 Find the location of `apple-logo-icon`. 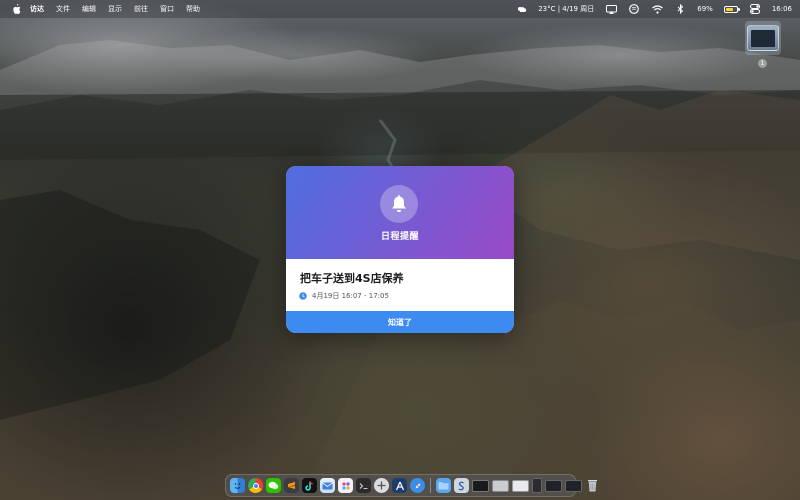

apple-logo-icon is located at coordinates (16, 9).